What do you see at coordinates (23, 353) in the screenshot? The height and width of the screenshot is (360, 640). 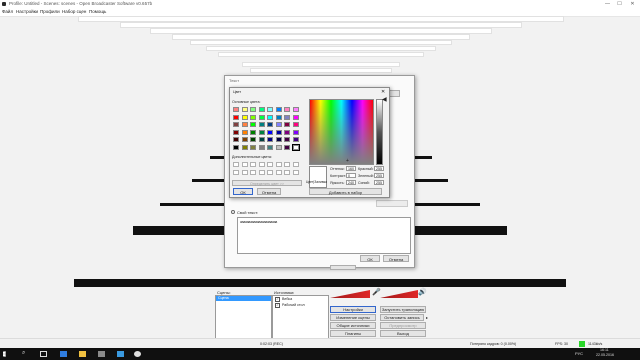 I see `search-icon: ⌕` at bounding box center [23, 353].